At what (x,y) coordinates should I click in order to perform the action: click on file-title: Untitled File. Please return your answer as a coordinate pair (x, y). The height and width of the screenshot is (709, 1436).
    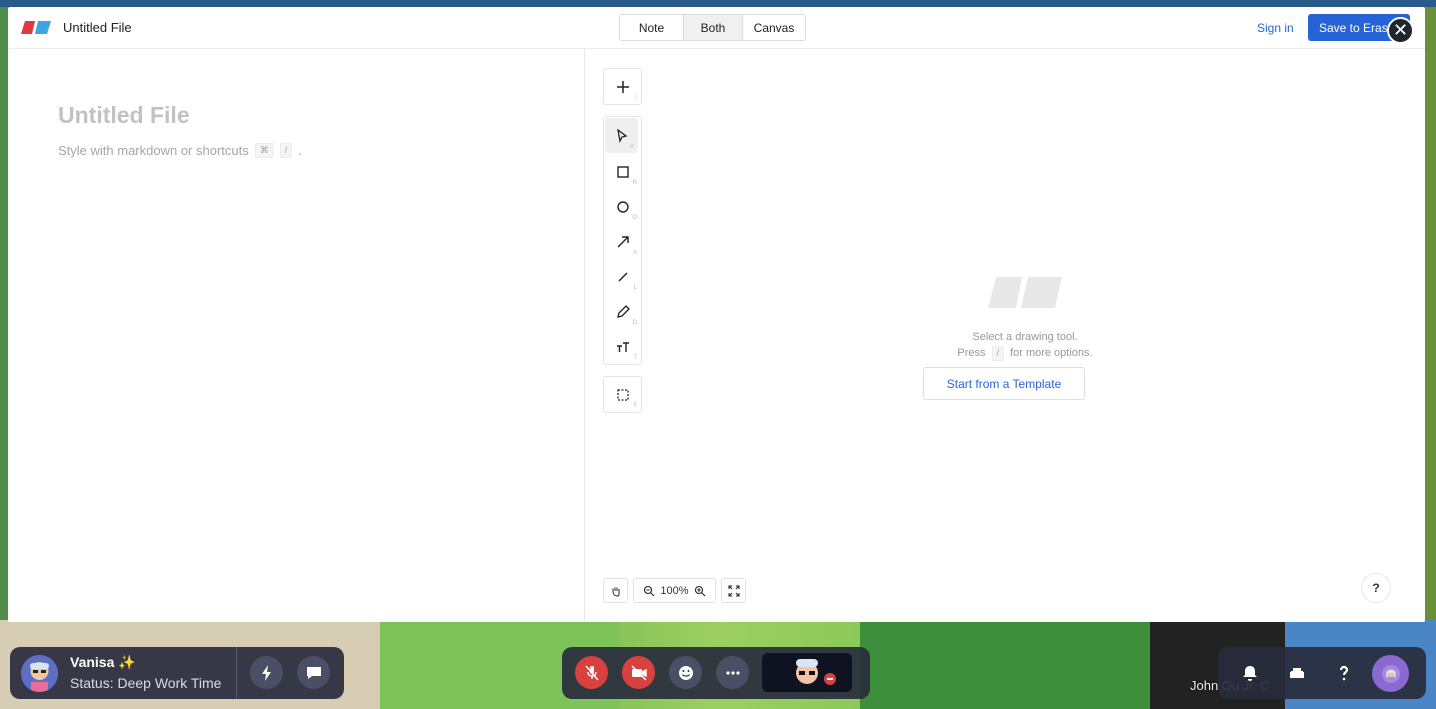
    Looking at the image, I should click on (97, 27).